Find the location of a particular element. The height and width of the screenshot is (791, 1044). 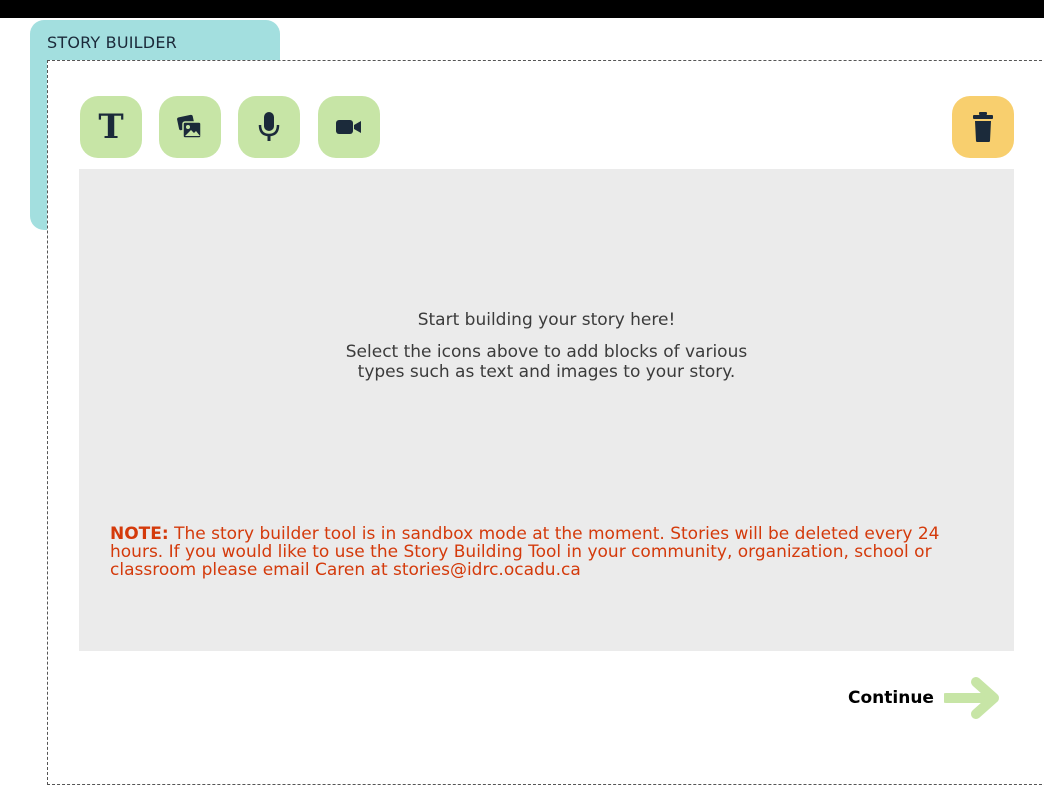

video-camera-icon is located at coordinates (348, 127).